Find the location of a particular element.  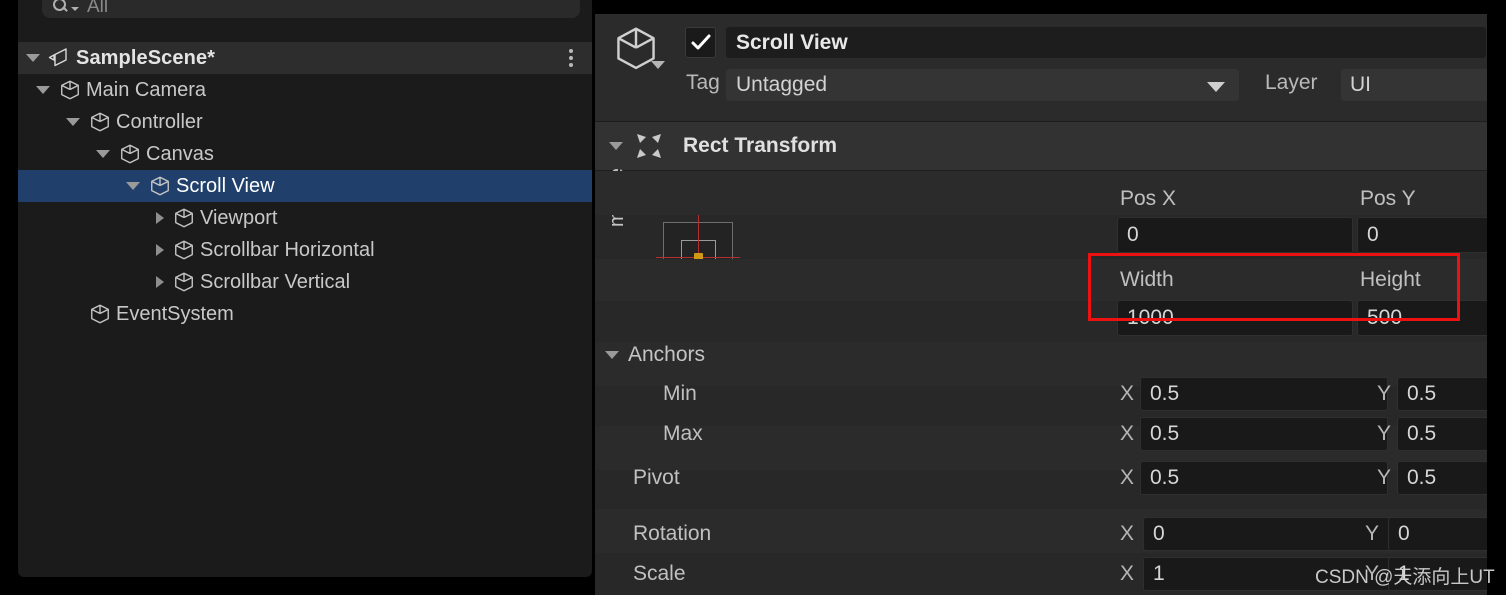

anchors-label: Anchors is located at coordinates (667, 354).